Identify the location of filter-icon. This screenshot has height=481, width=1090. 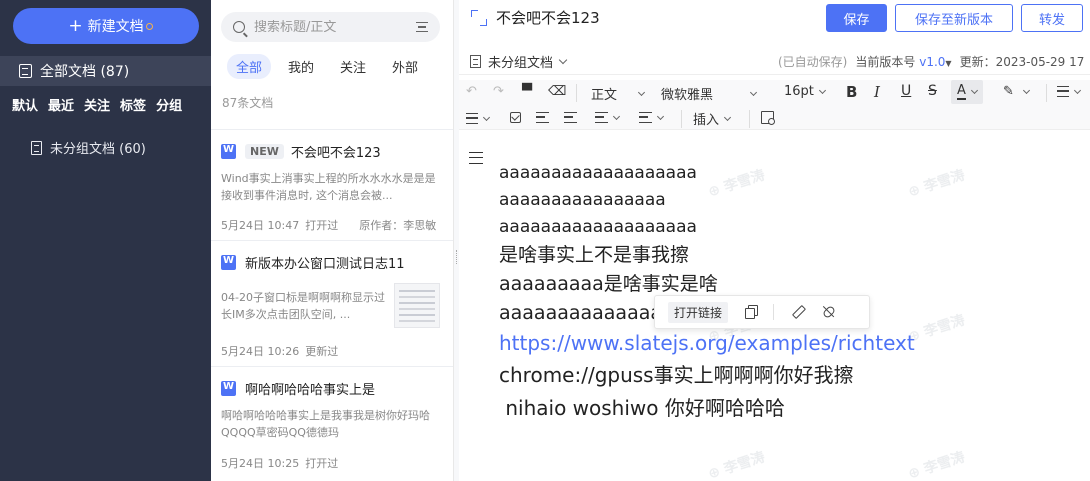
(422, 27).